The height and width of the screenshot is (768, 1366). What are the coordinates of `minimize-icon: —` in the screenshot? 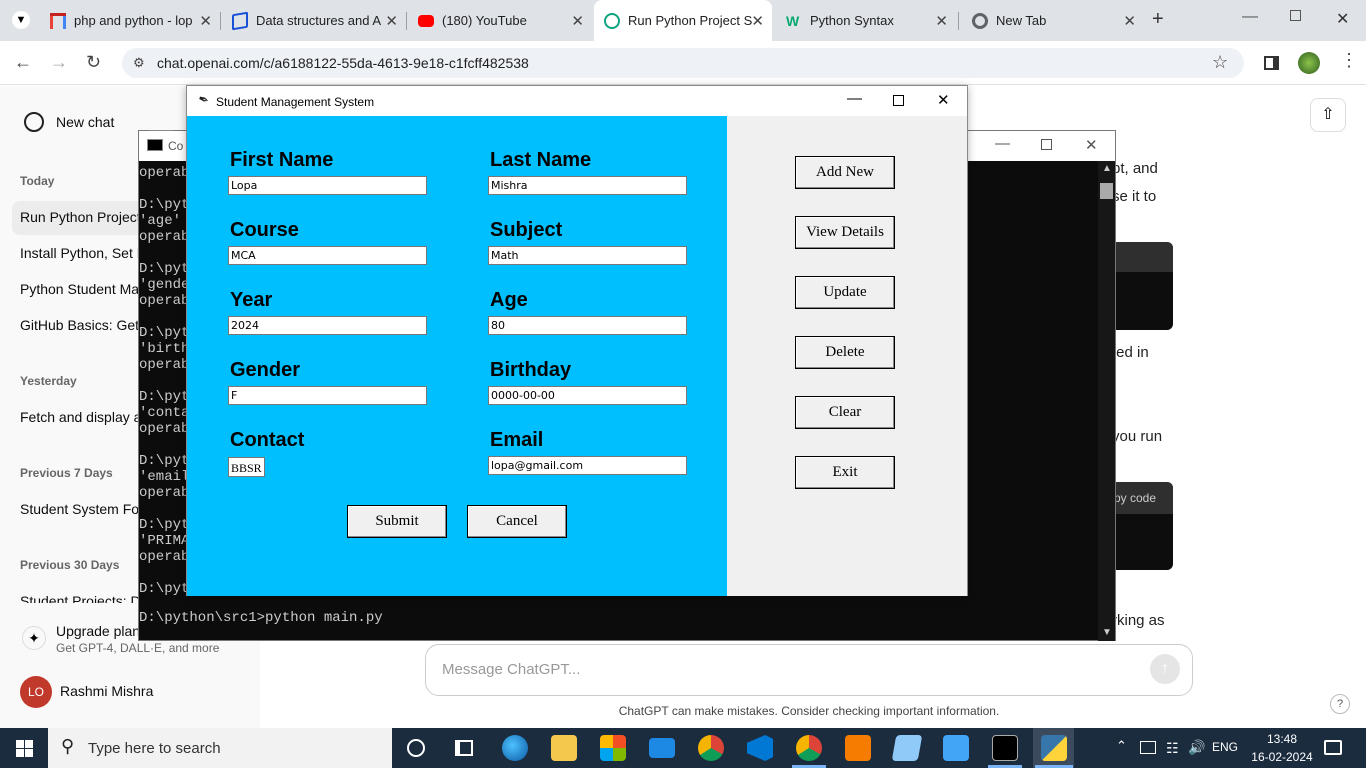 It's located at (1250, 17).